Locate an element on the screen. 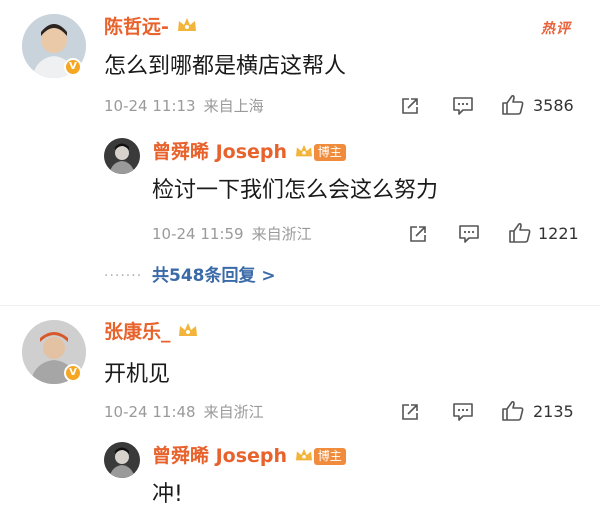 The width and height of the screenshot is (600, 522). thread-dots: ······· is located at coordinates (123, 276).